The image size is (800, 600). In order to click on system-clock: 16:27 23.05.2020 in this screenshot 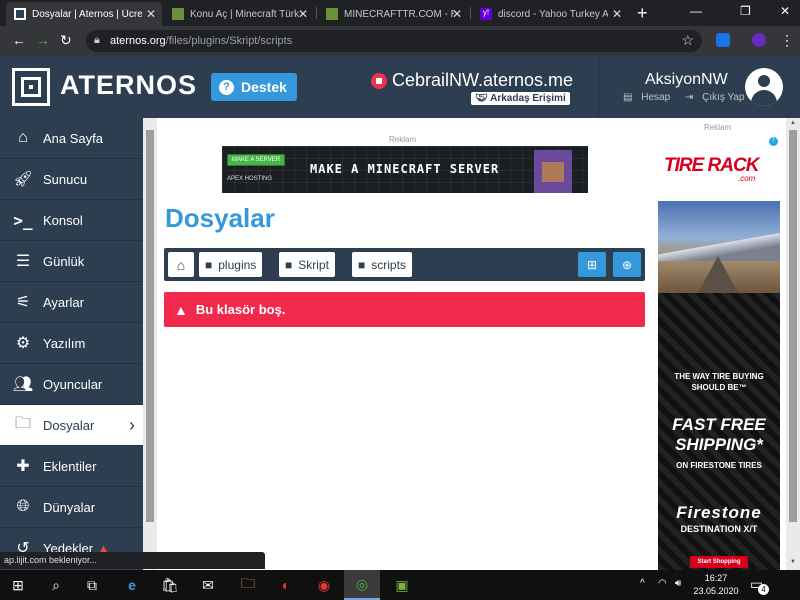, I will do `click(716, 585)`.